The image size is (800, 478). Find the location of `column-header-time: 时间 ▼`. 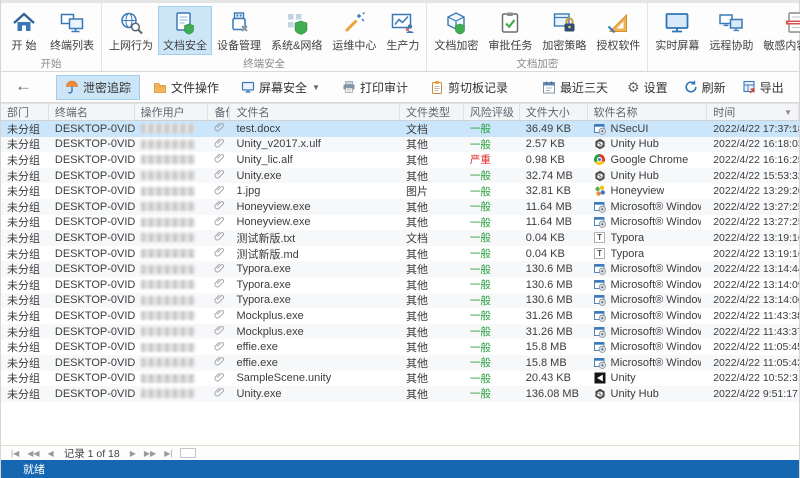

column-header-time: 时间 ▼ is located at coordinates (753, 112).